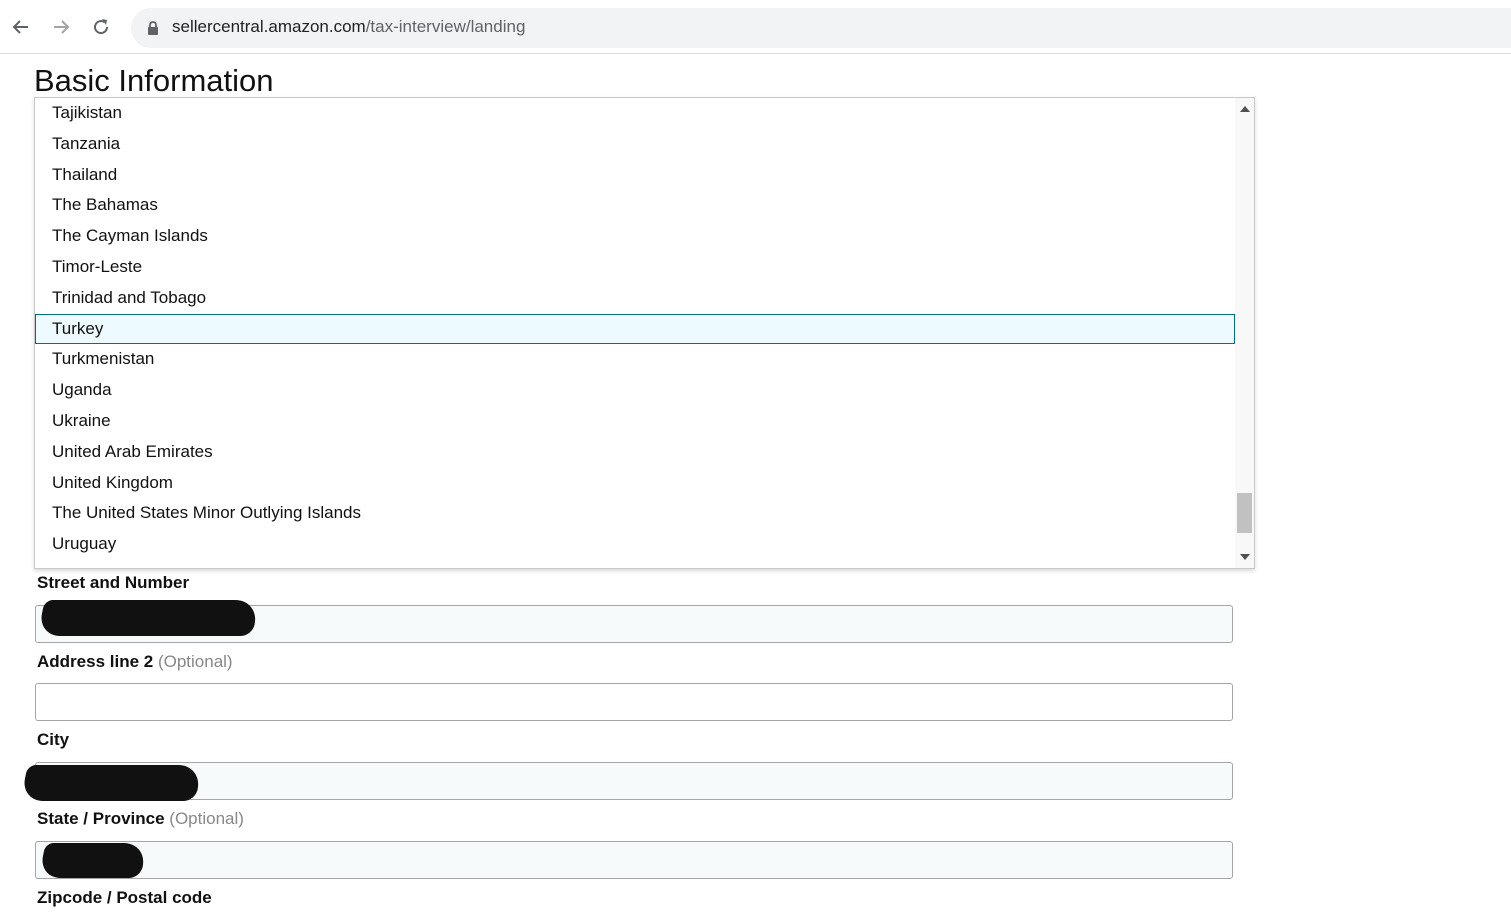  Describe the element at coordinates (1245, 557) in the screenshot. I see `scroll-down-arrow-icon` at that location.